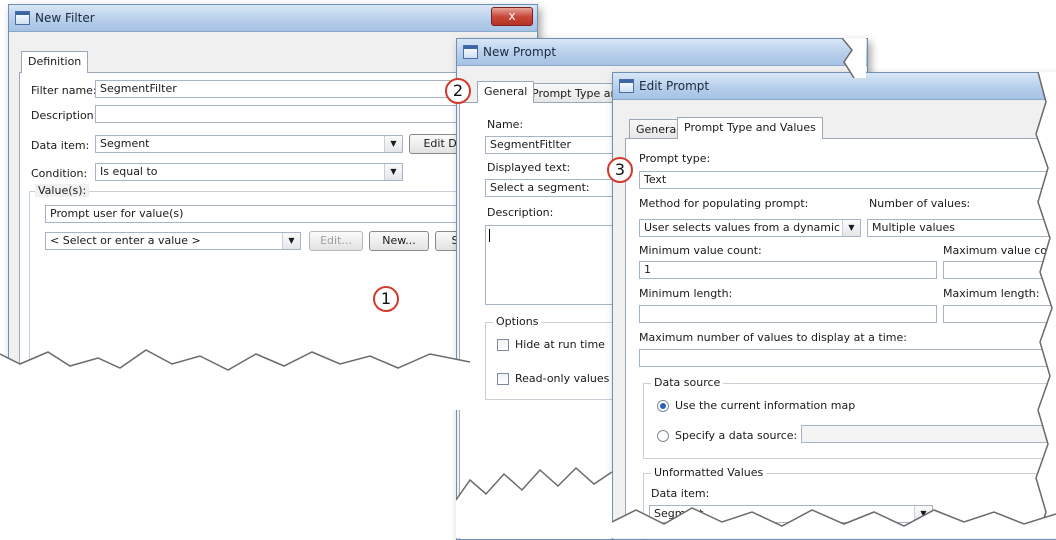  I want to click on tab-prompt-type-values: Prompt Type and Values, so click(750, 128).